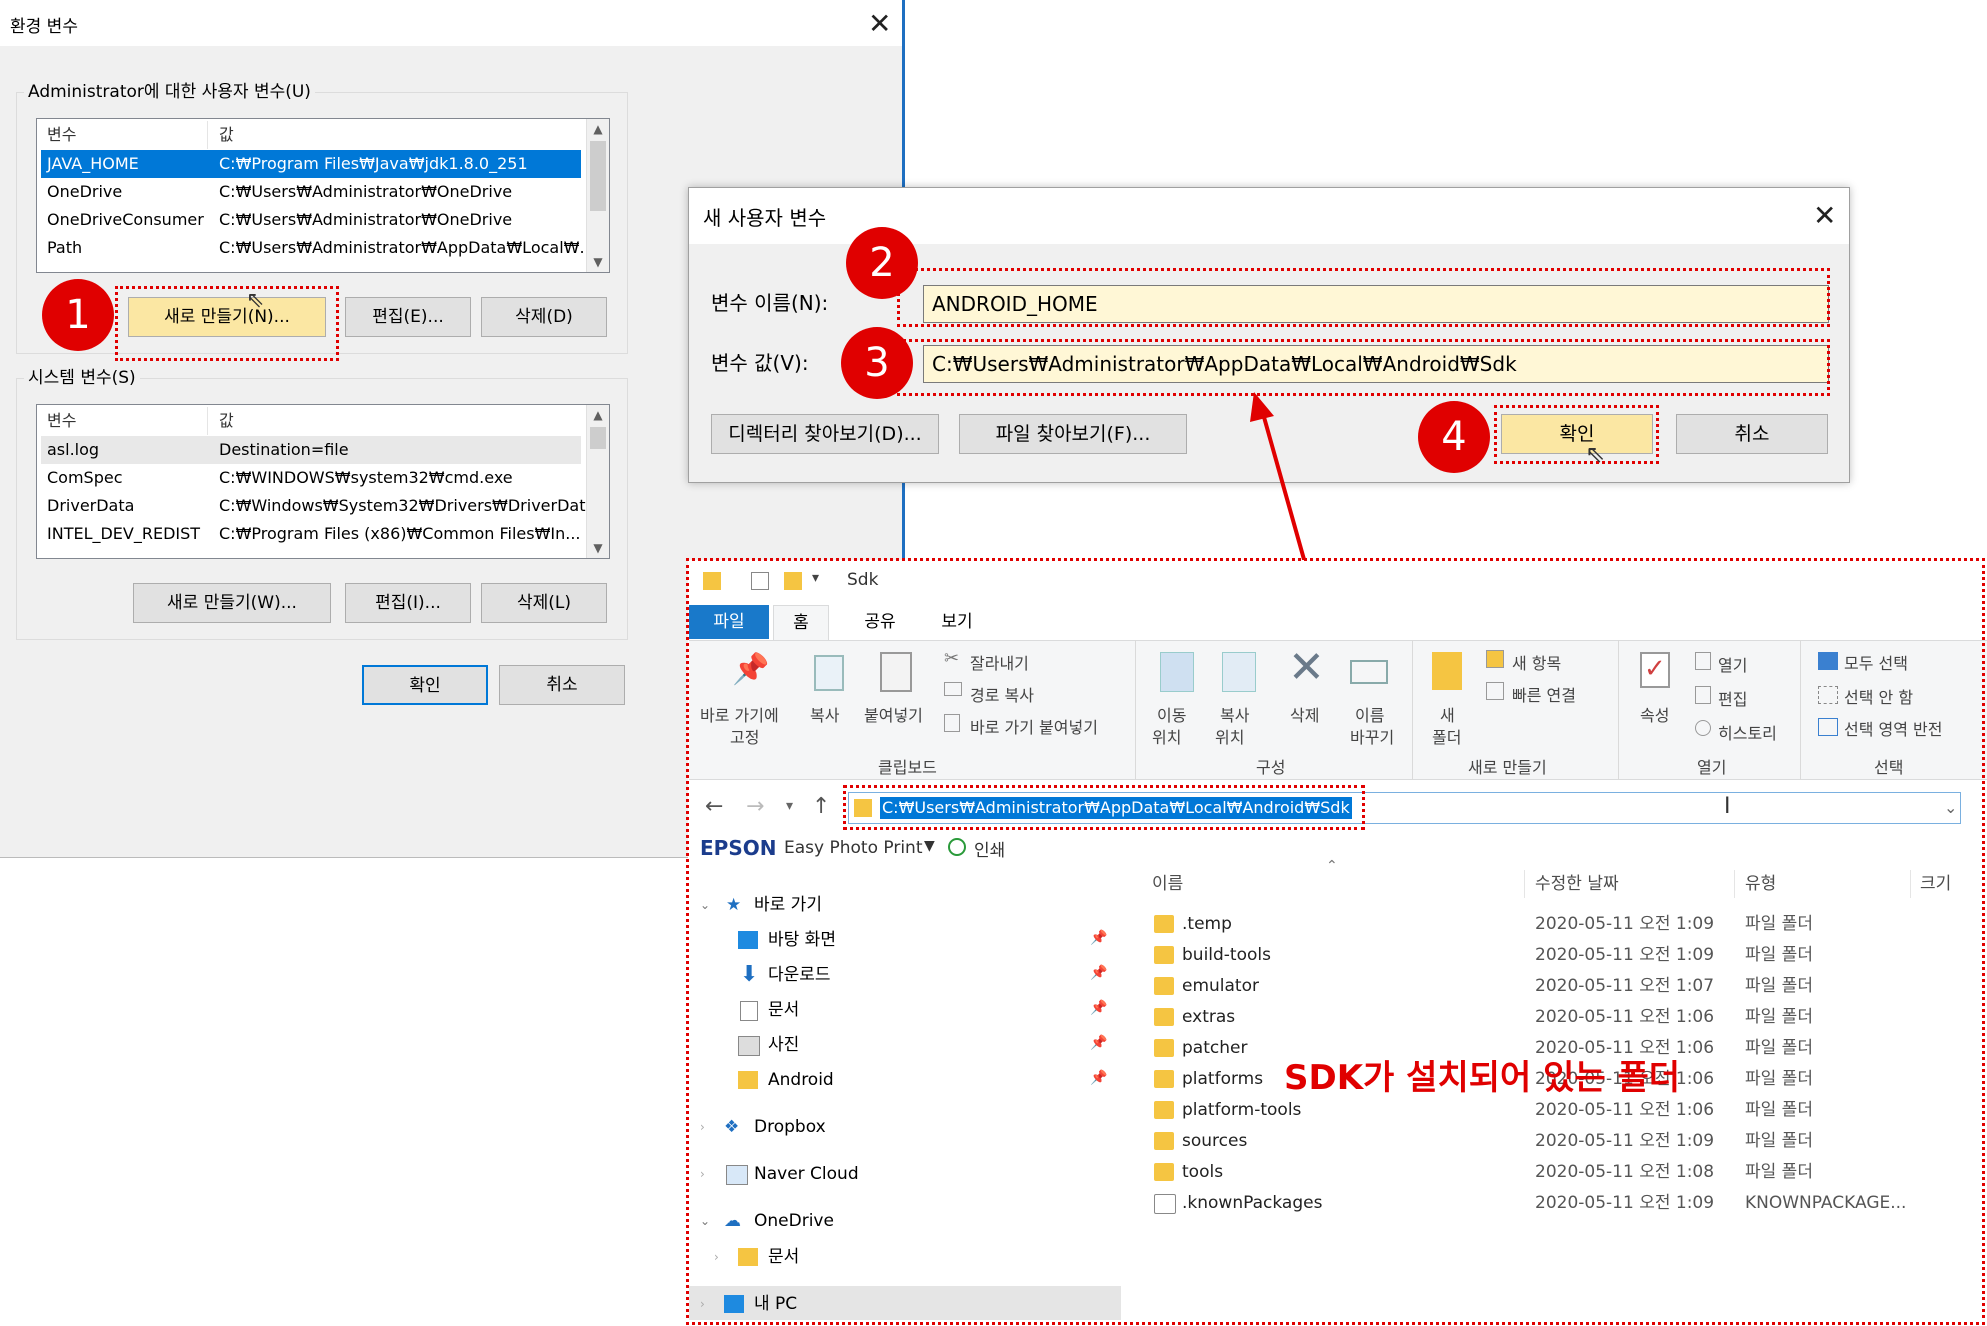  Describe the element at coordinates (1262, 407) in the screenshot. I see `arrow-head` at that location.